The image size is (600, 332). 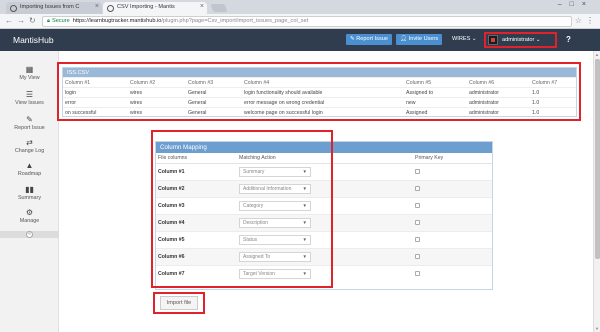 I want to click on back-icon: ←, so click(x=9, y=20).